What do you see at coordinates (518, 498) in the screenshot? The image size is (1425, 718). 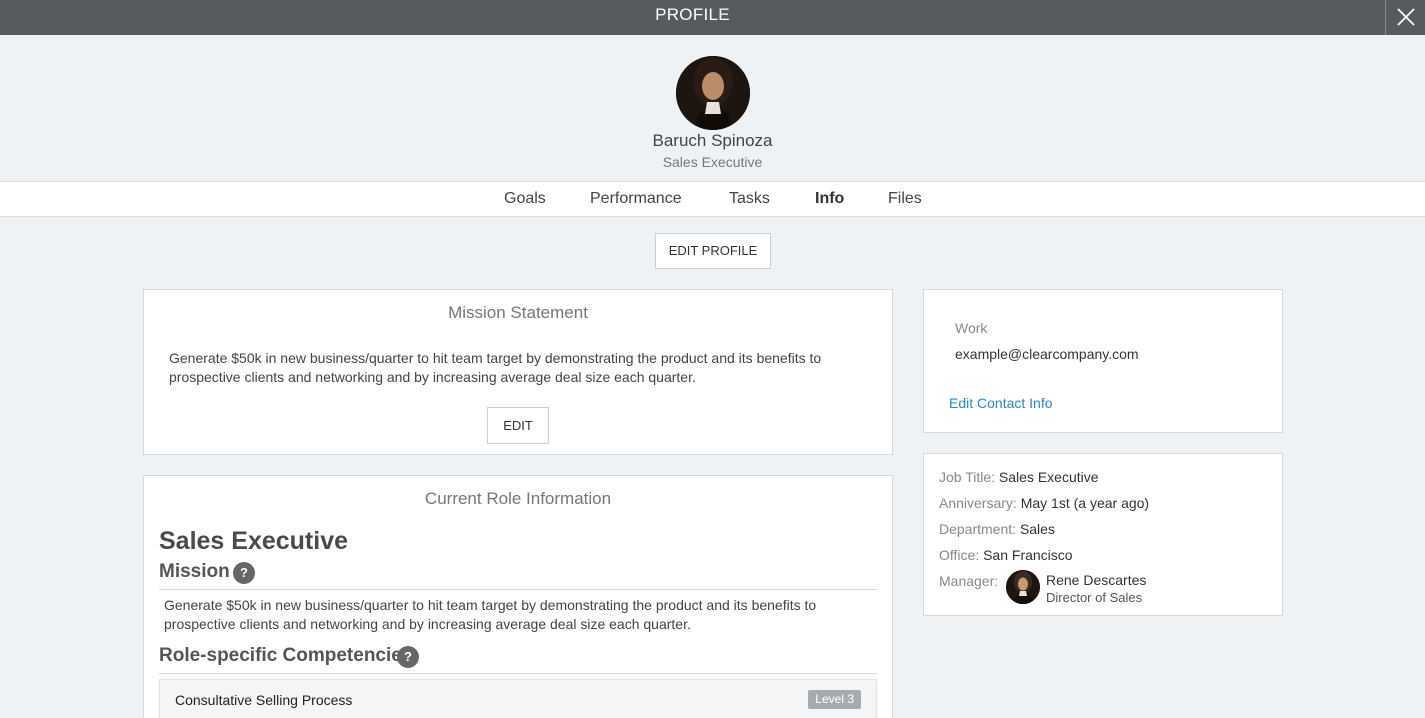 I see `card-title: Current Role Information` at bounding box center [518, 498].